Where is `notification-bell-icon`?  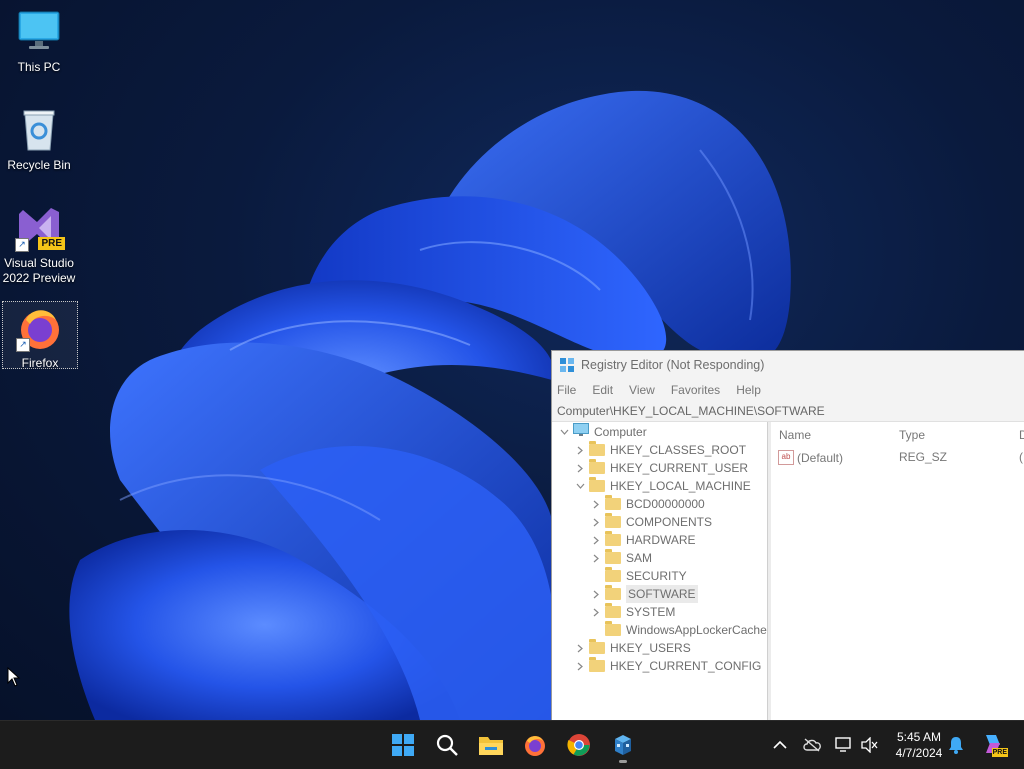
notification-bell-icon is located at coordinates (956, 745).